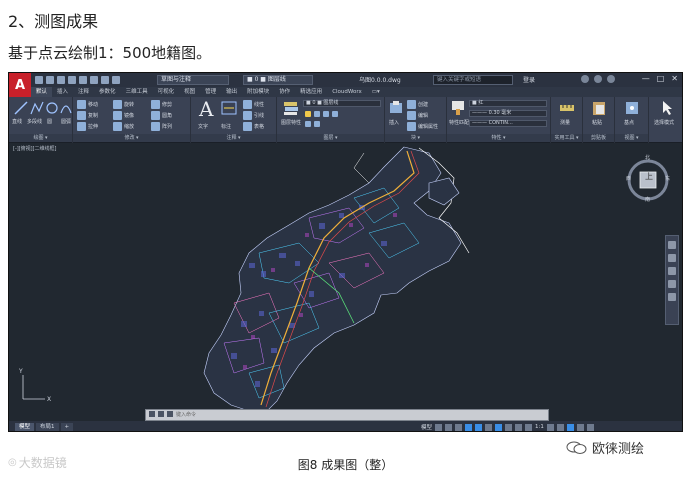 The width and height of the screenshot is (691, 477). Describe the element at coordinates (116, 80) in the screenshot. I see `share-icon` at that location.